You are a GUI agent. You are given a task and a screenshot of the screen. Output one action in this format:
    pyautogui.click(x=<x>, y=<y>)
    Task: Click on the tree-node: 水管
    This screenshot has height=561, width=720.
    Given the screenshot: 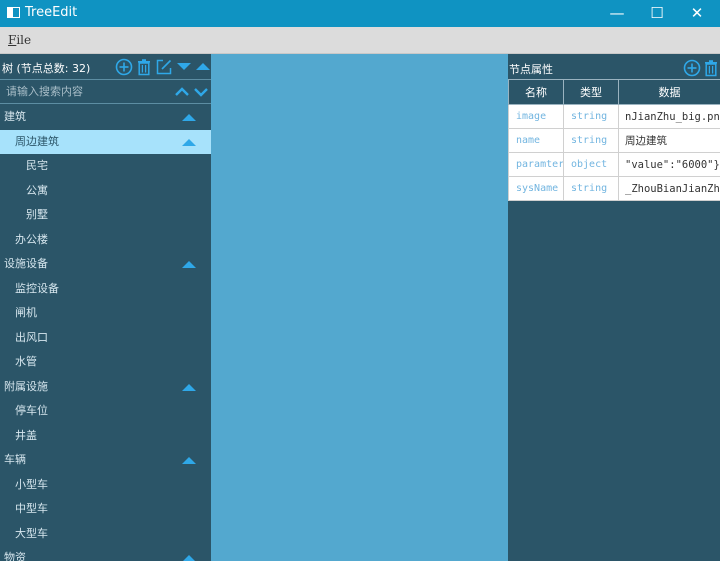 What is the action you would take?
    pyautogui.click(x=105, y=362)
    